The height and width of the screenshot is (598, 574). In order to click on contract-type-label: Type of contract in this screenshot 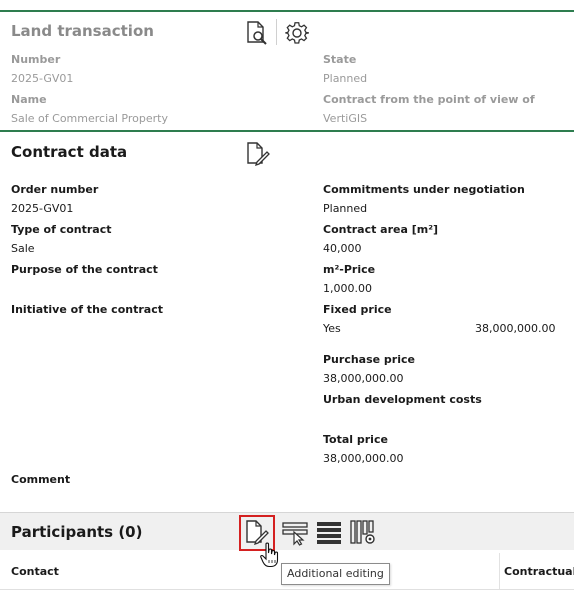, I will do `click(61, 229)`.